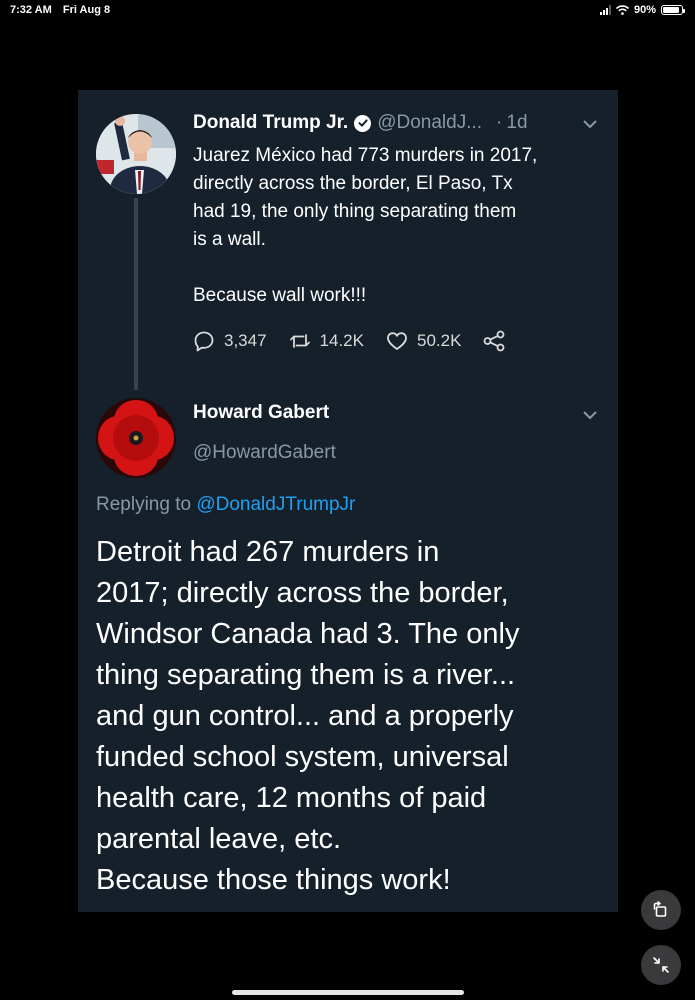 Image resolution: width=695 pixels, height=1000 pixels. What do you see at coordinates (494, 341) in the screenshot?
I see `share-icon` at bounding box center [494, 341].